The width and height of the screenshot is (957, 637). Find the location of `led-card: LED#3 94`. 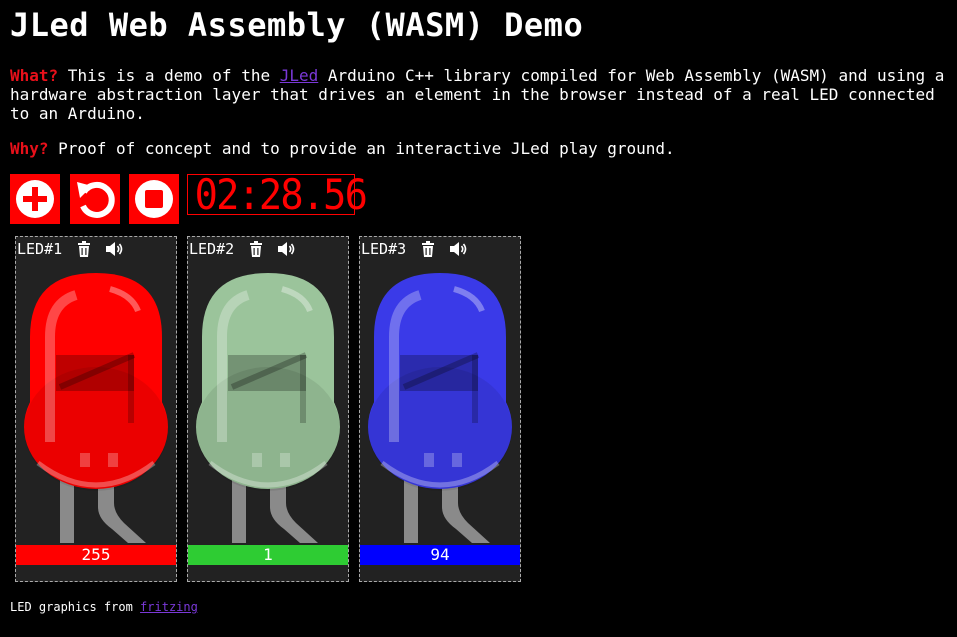

led-card: LED#3 94 is located at coordinates (440, 409).